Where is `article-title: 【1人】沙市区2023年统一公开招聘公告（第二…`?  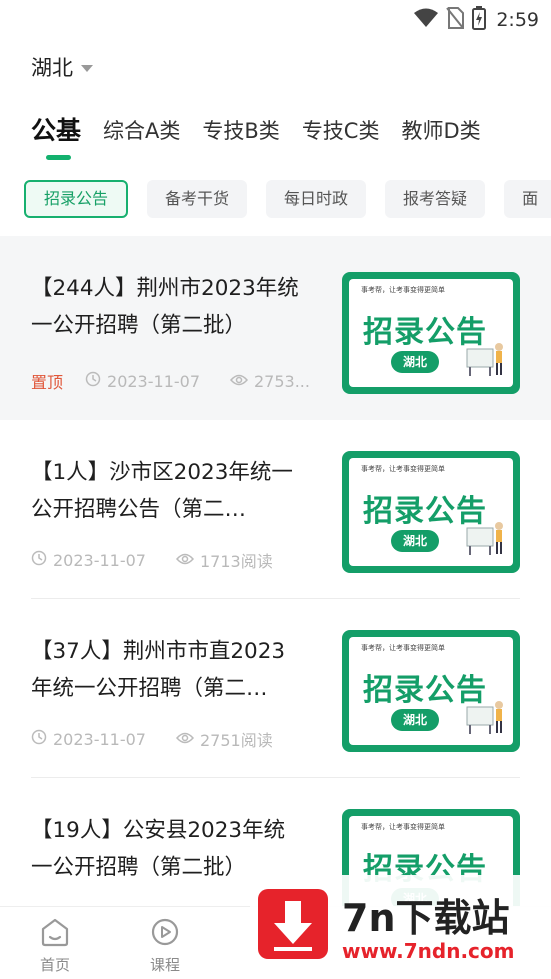 article-title: 【1人】沙市区2023年统一公开招聘公告（第二… is located at coordinates (162, 491).